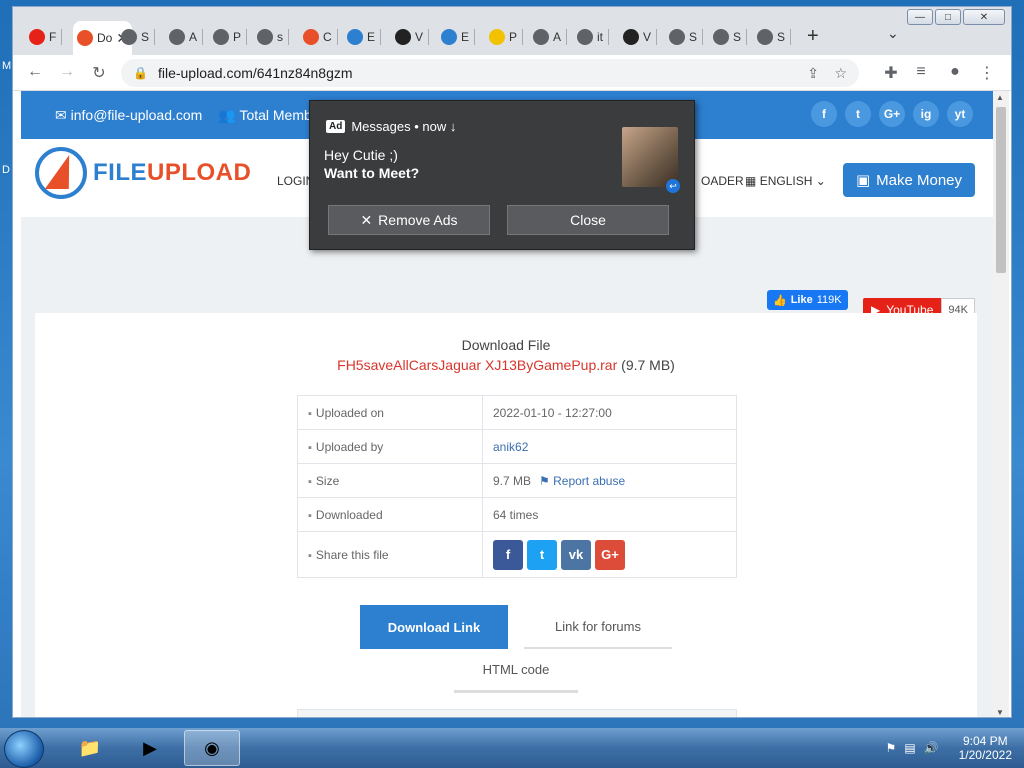 The height and width of the screenshot is (768, 1024). Describe the element at coordinates (813, 36) in the screenshot. I see `new-tab-button: +` at that location.